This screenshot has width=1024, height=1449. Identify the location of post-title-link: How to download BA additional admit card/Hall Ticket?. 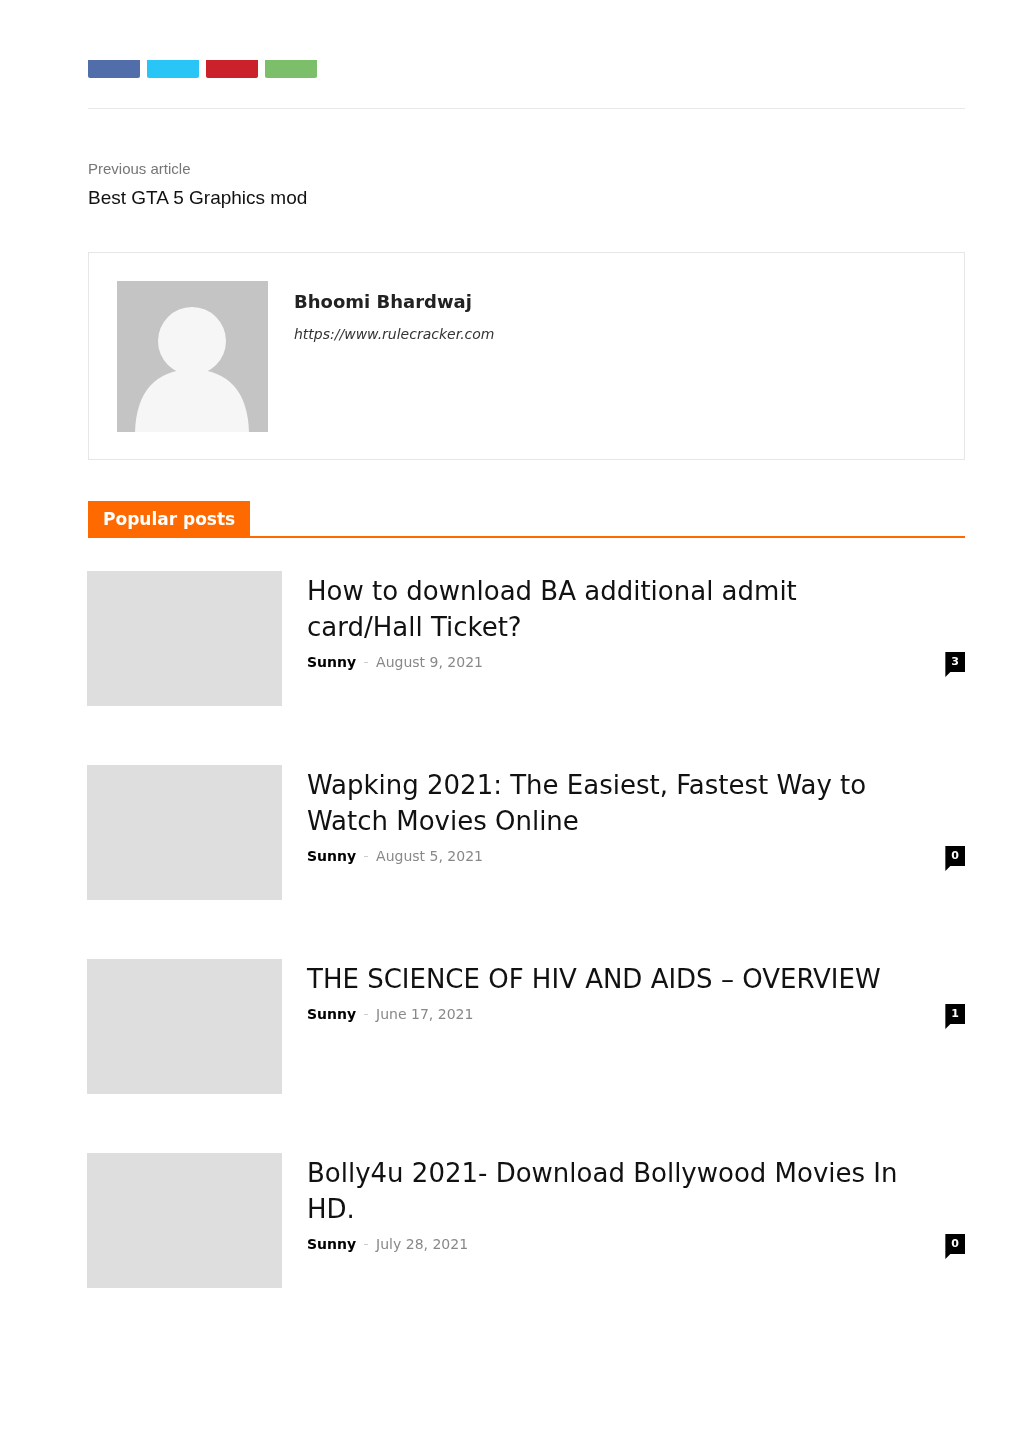
(610, 609).